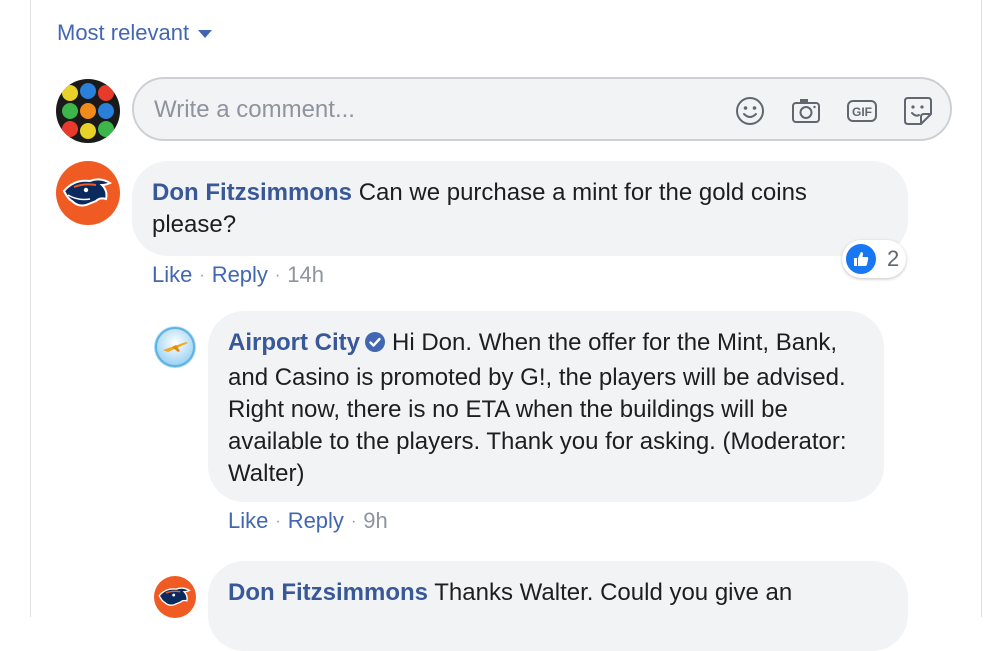  I want to click on reaction-count: 2, so click(893, 258).